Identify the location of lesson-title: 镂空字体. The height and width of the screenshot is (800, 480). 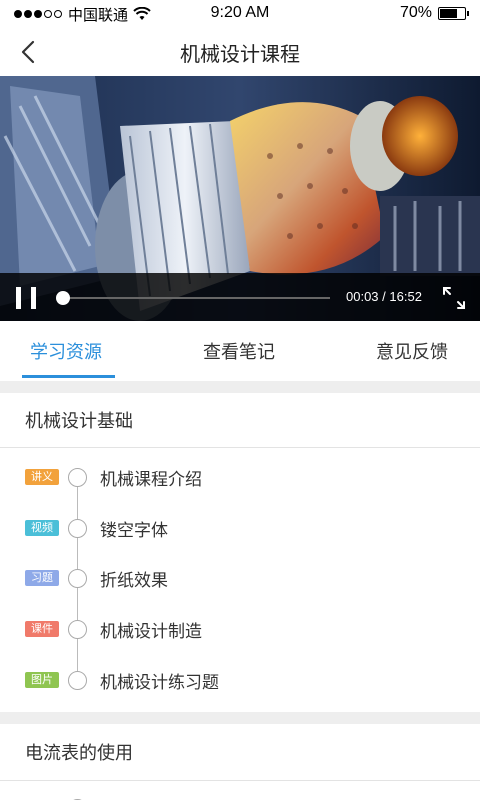
(134, 531).